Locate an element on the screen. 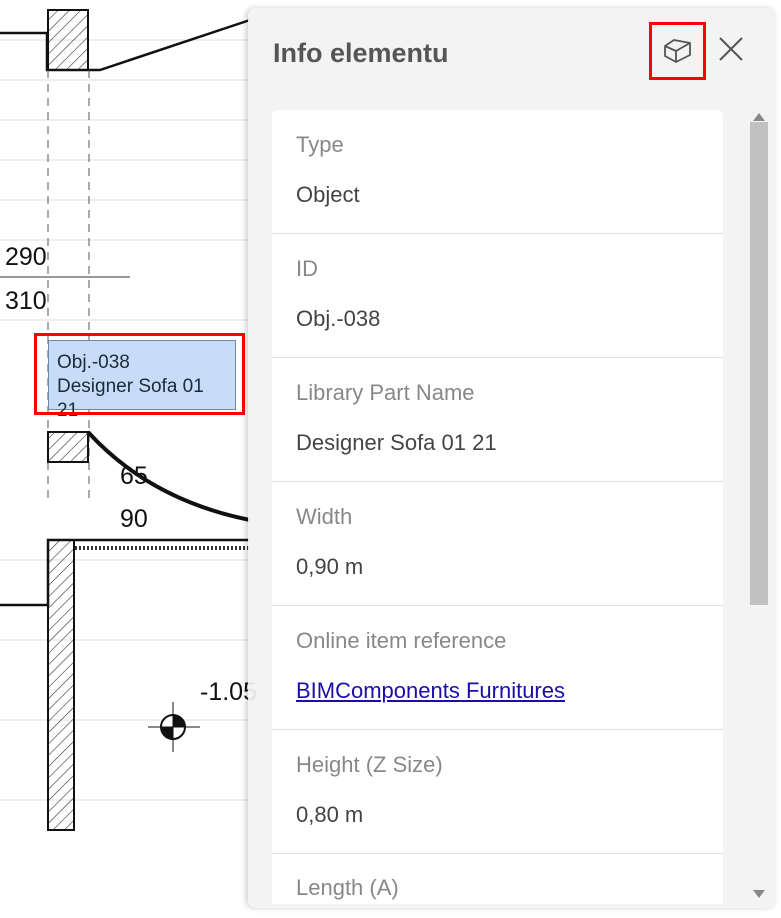 The width and height of the screenshot is (781, 918). property-label: Online item reference is located at coordinates (401, 640).